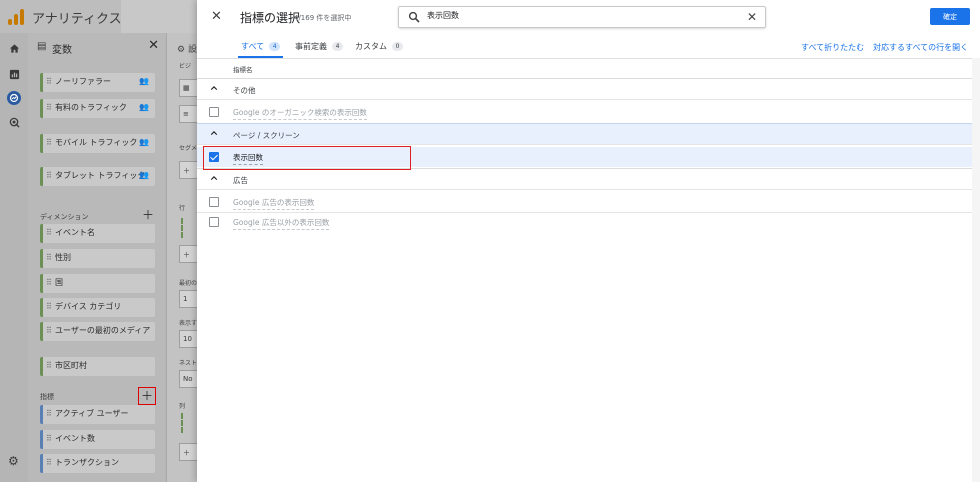 This screenshot has width=980, height=482. Describe the element at coordinates (188, 452) in the screenshot. I see `column-drop-zone: ＋` at that location.